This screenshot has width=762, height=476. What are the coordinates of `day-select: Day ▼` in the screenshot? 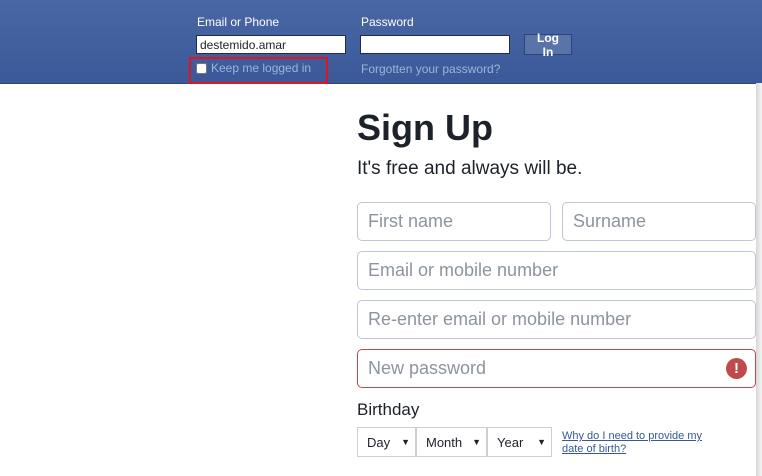 It's located at (386, 442).